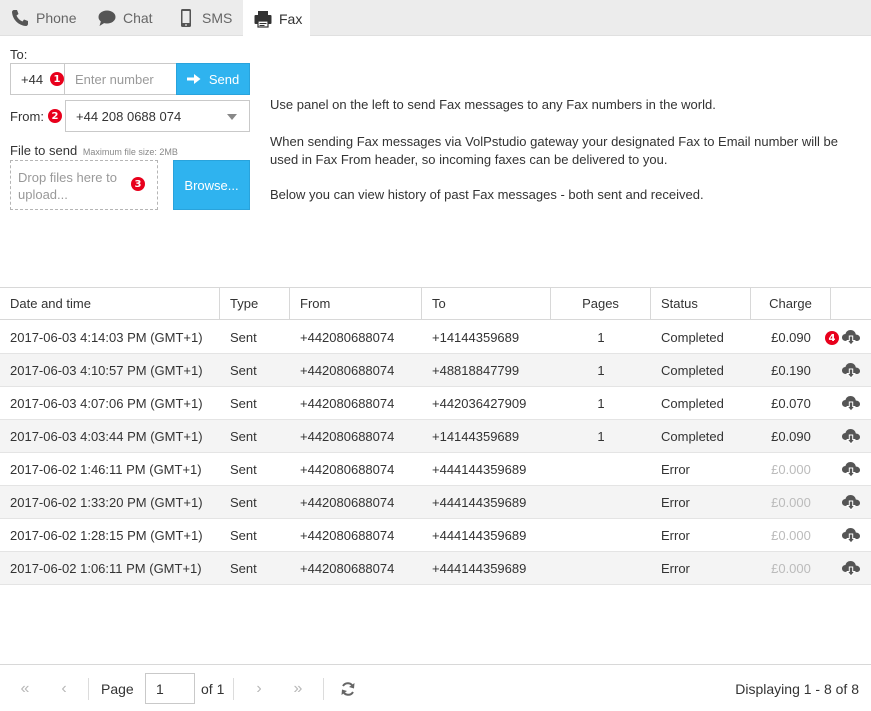 This screenshot has width=871, height=711. What do you see at coordinates (291, 18) in the screenshot?
I see `tab-label: Fax` at bounding box center [291, 18].